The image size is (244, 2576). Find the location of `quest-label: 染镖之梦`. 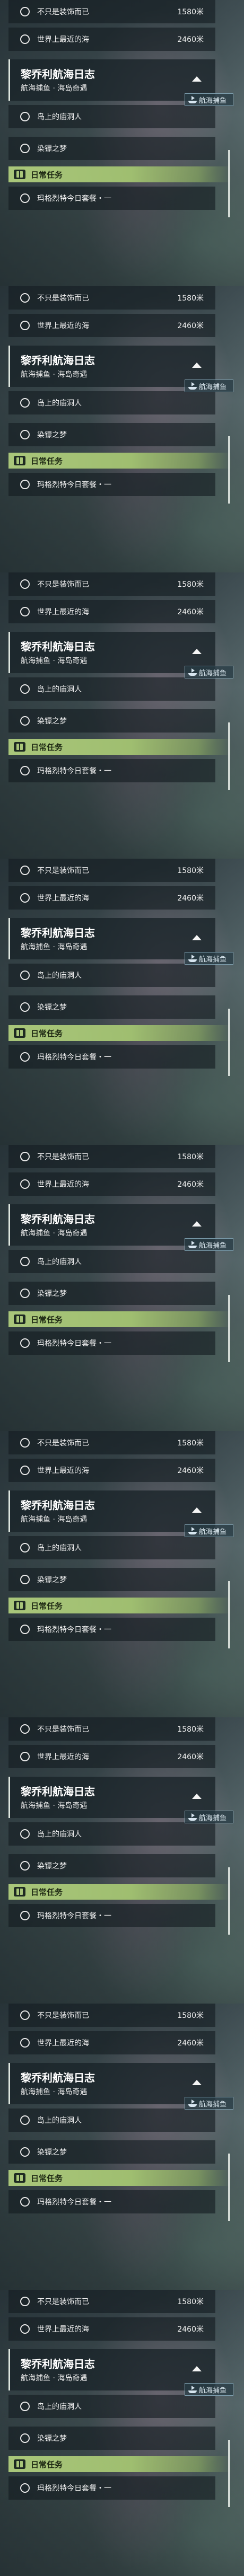

quest-label: 染镖之梦 is located at coordinates (52, 149).